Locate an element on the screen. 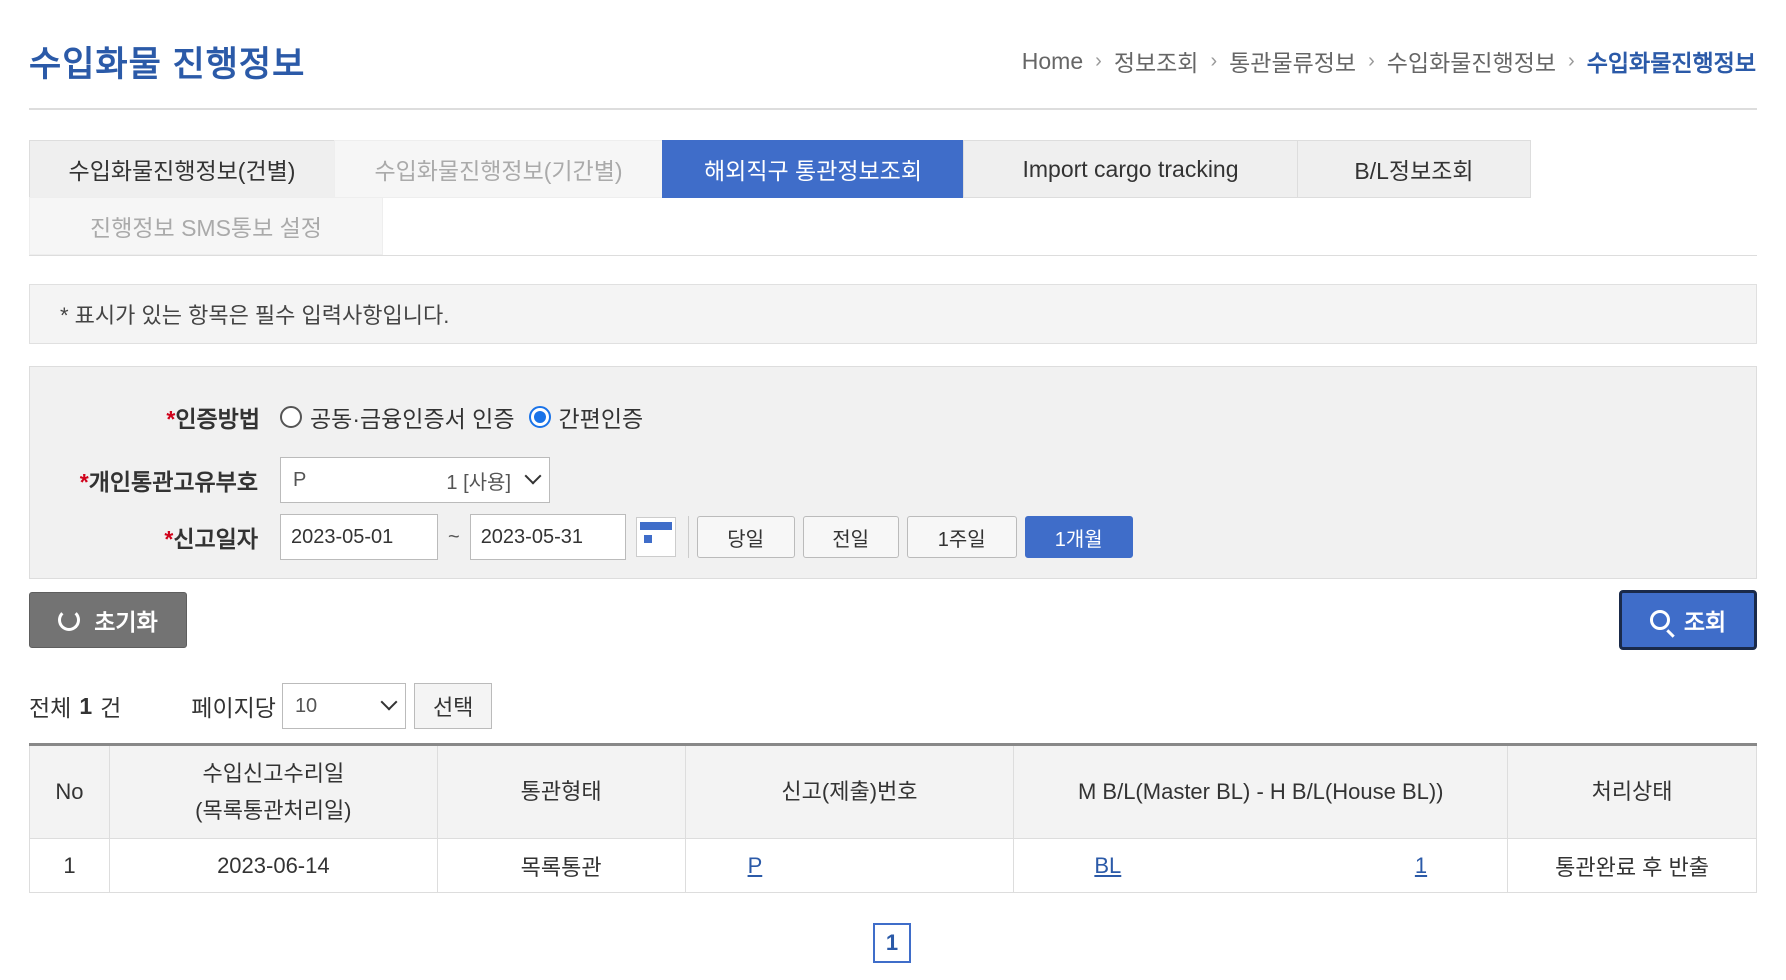  refresh-icon is located at coordinates (69, 620).